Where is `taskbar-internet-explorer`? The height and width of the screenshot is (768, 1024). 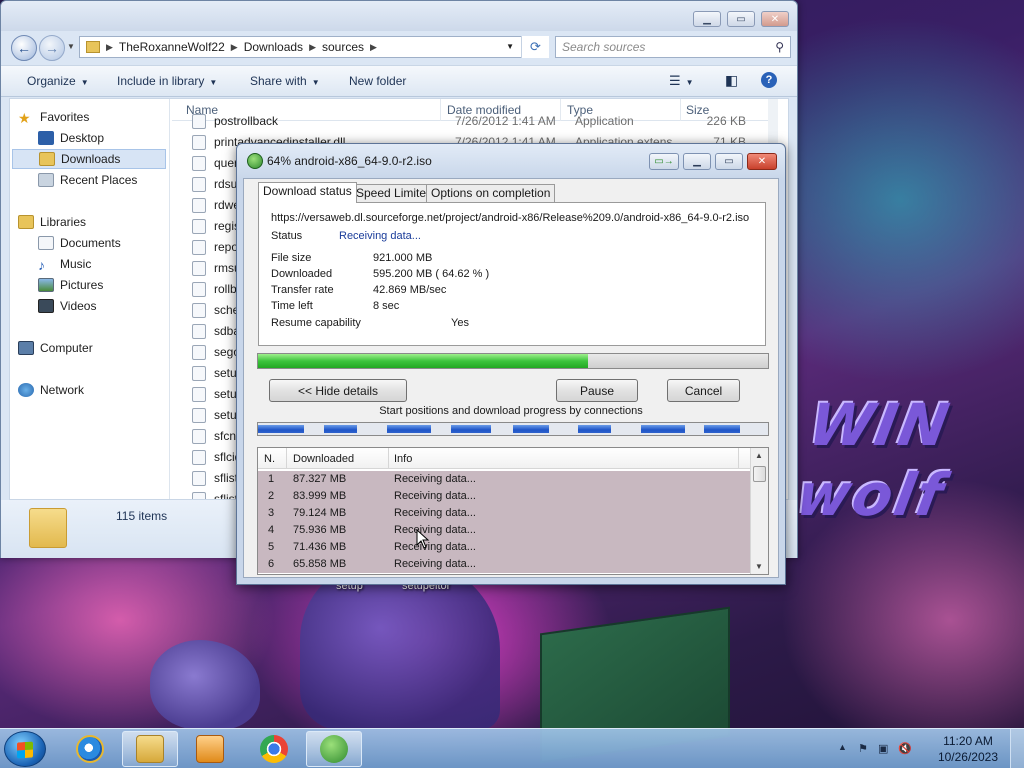 taskbar-internet-explorer is located at coordinates (90, 749).